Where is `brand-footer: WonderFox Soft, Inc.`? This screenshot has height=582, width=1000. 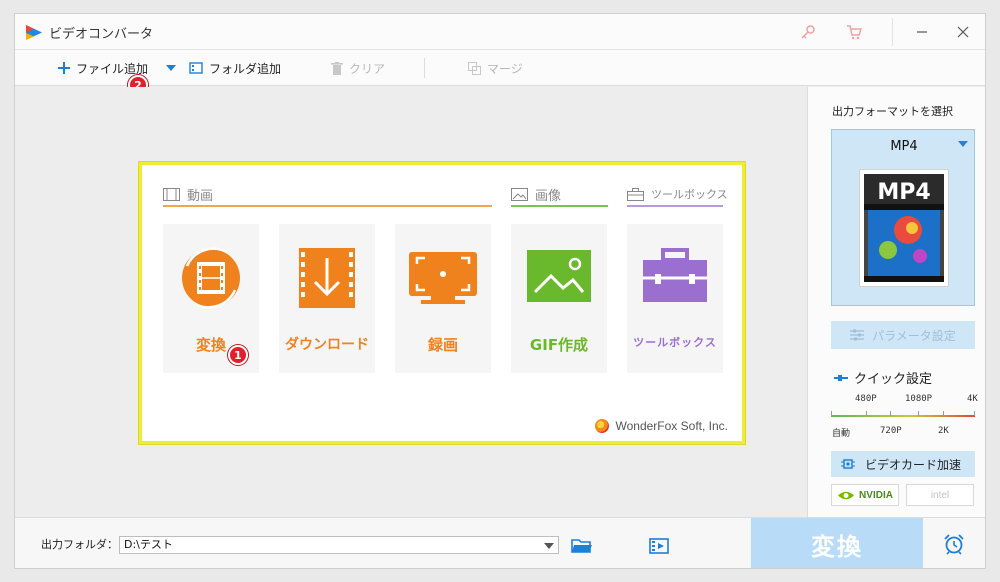
brand-footer: WonderFox Soft, Inc. is located at coordinates (661, 426).